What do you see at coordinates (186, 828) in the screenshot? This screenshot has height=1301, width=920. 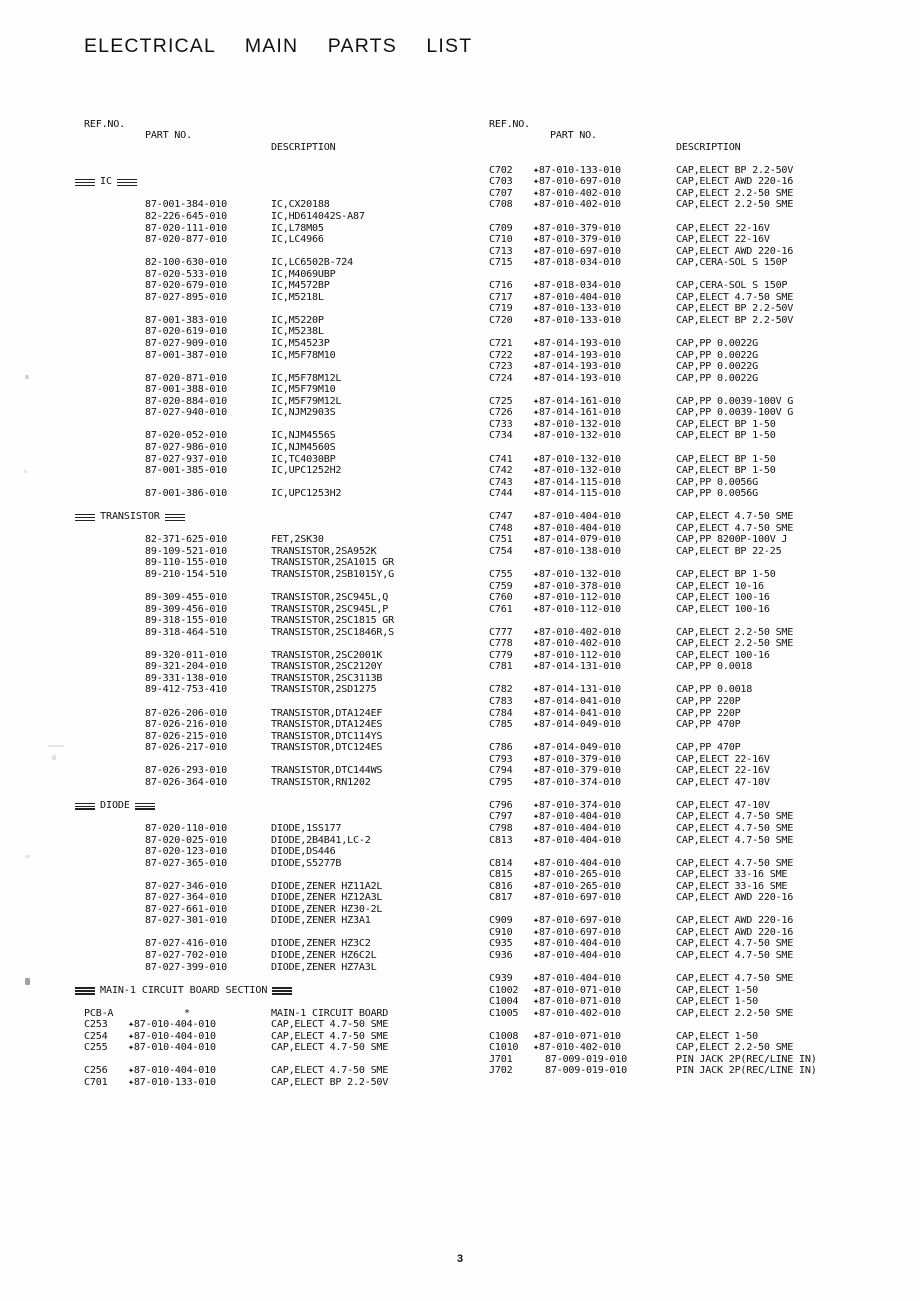 I see `cell-part-no: 87-020-110-010` at bounding box center [186, 828].